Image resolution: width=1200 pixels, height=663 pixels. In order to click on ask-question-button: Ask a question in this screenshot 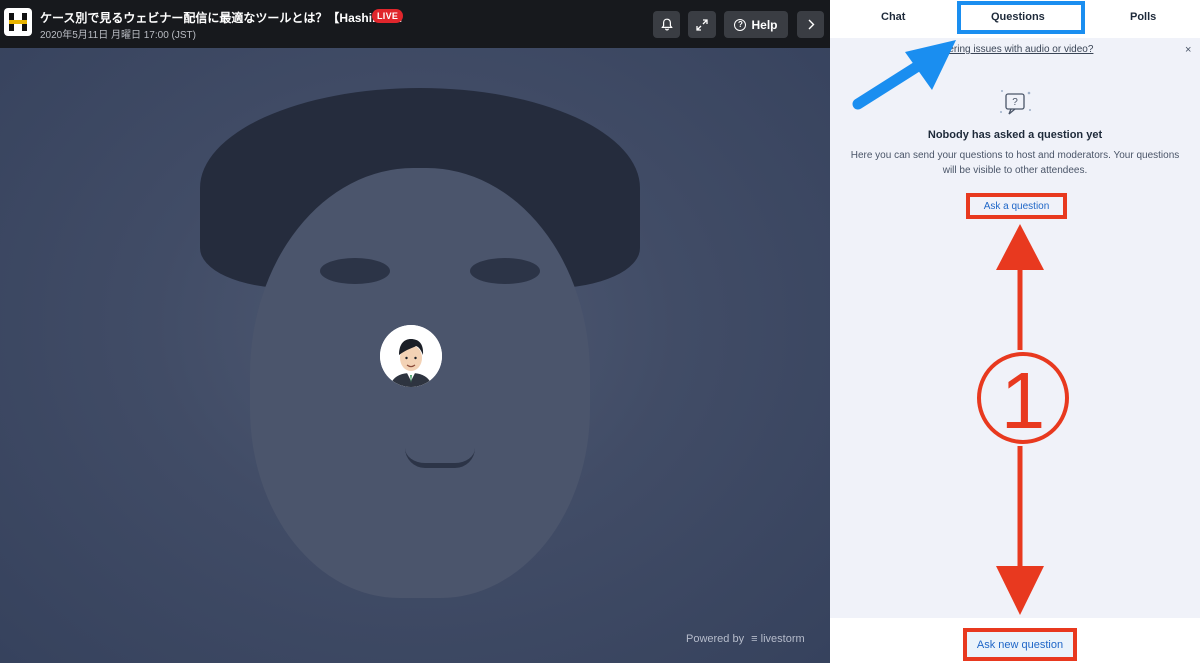, I will do `click(1016, 206)`.